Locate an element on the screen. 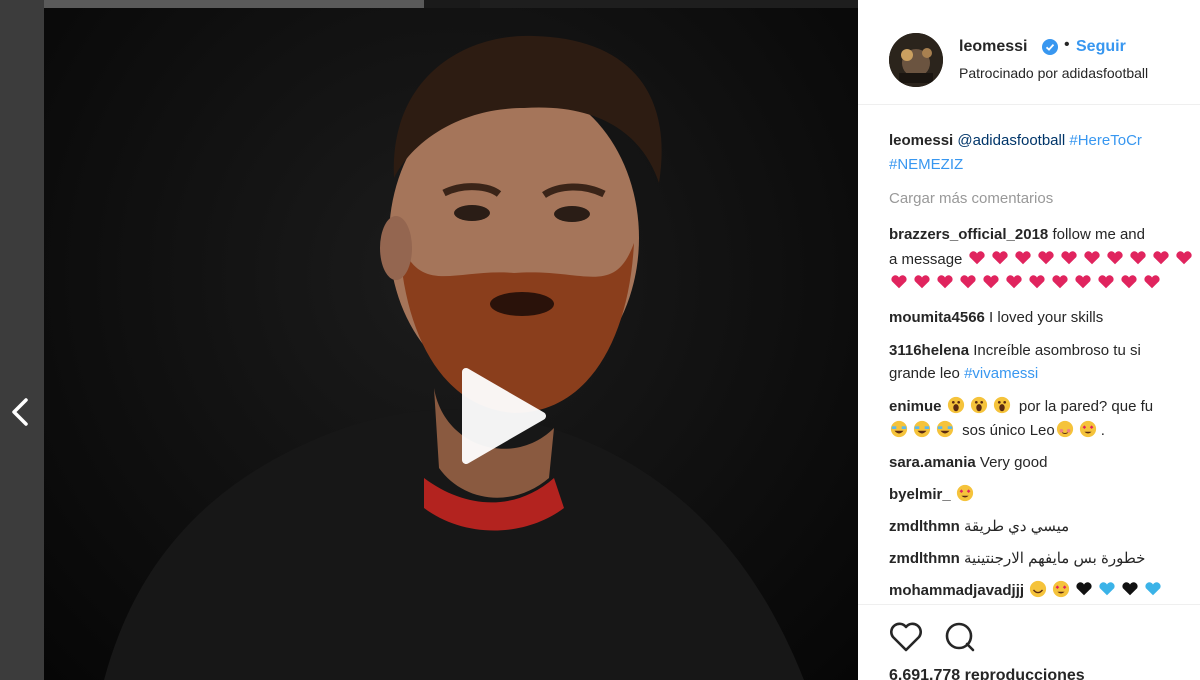 This screenshot has width=1200, height=680. hashtag-link: #HereToCr is located at coordinates (1105, 140).